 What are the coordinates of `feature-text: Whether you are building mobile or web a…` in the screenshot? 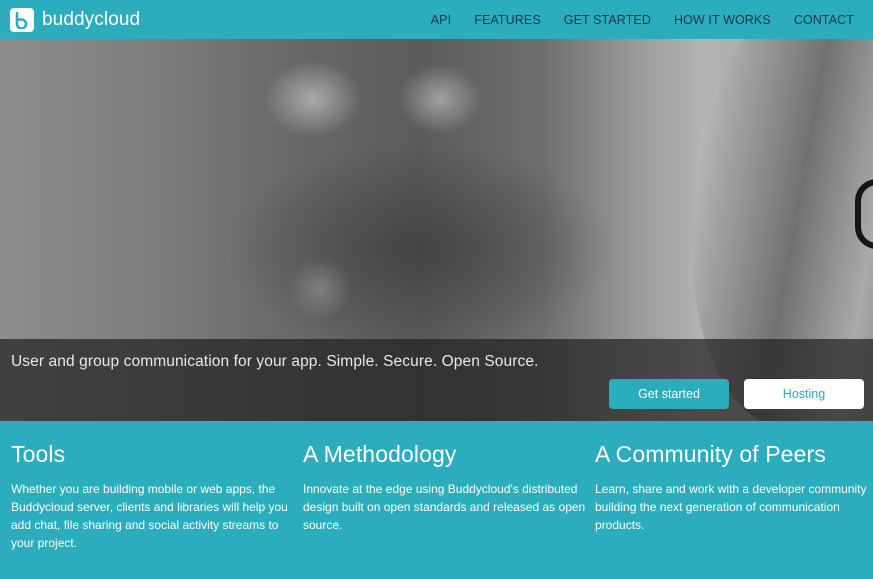 It's located at (149, 516).